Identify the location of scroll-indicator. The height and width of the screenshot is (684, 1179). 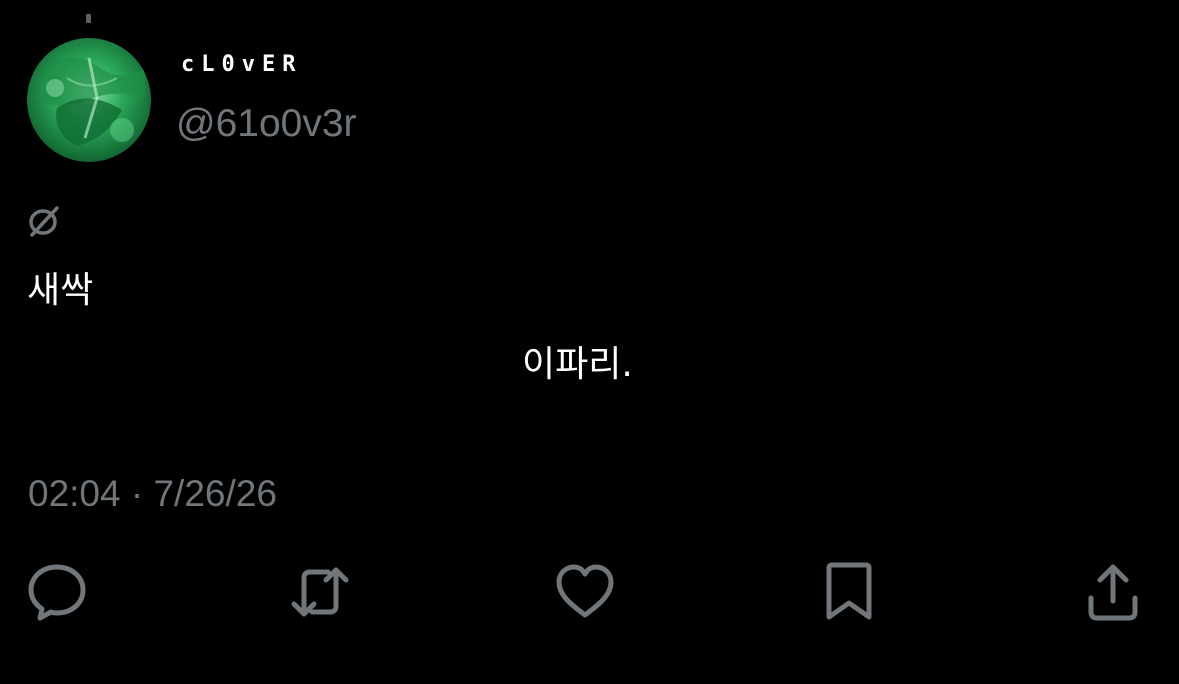
(88, 18).